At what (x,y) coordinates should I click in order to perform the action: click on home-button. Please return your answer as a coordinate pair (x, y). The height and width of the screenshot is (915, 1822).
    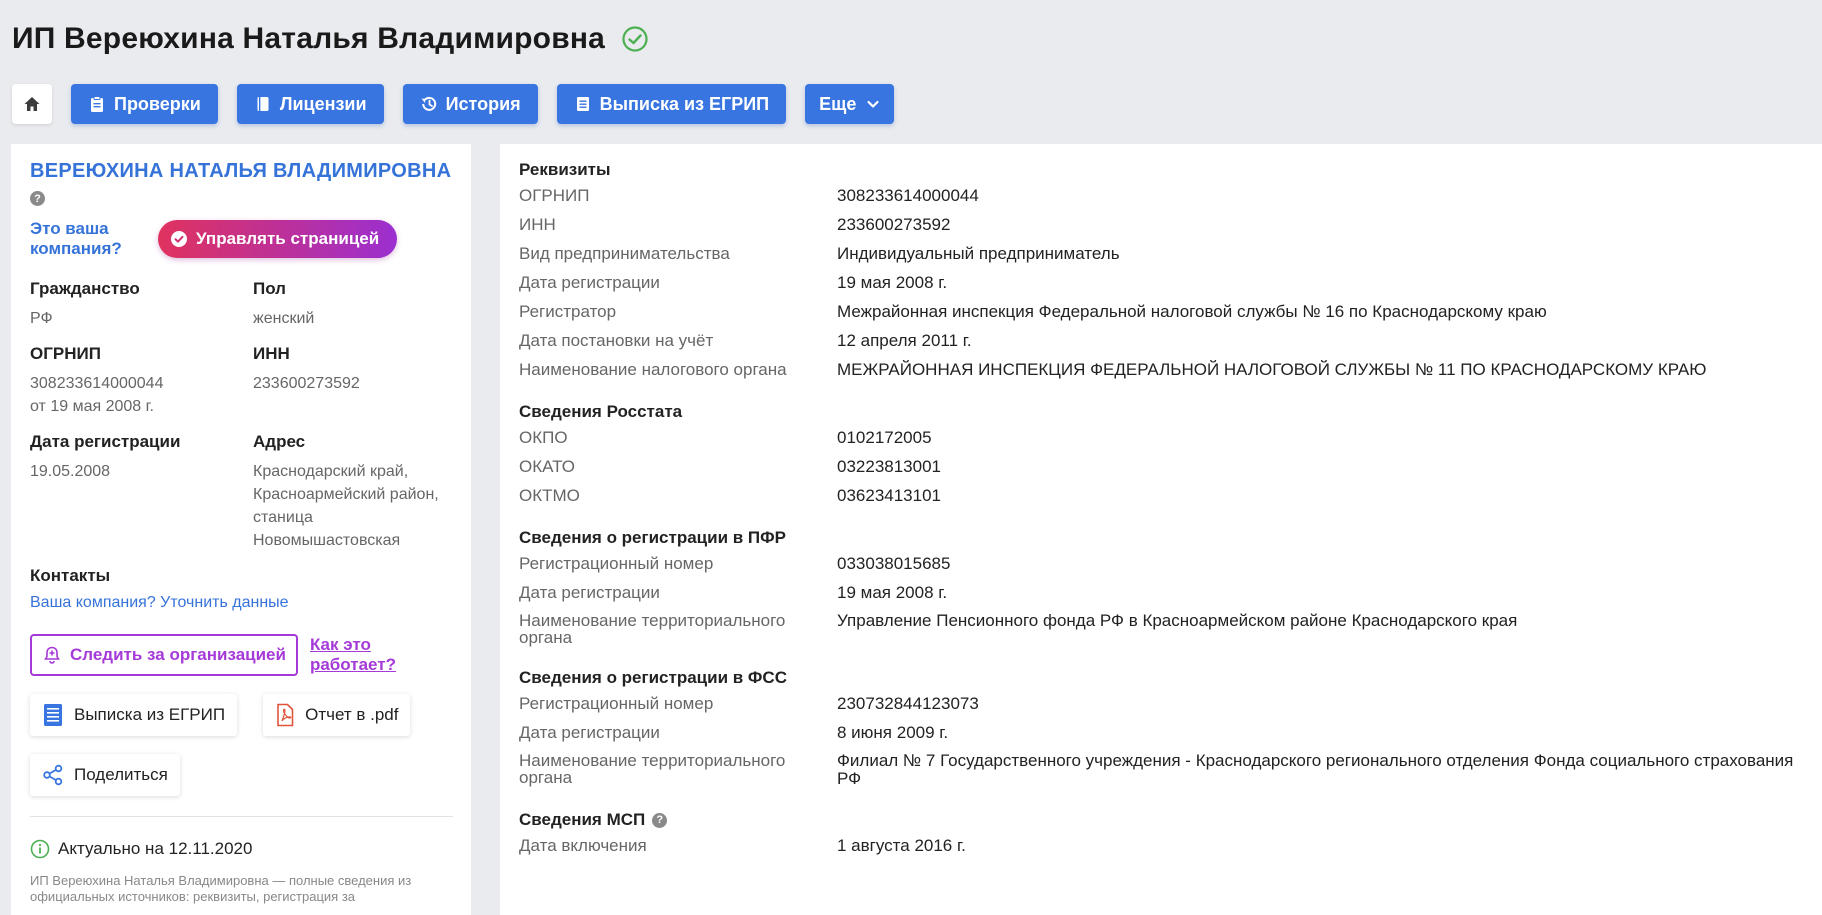
    Looking at the image, I should click on (32, 104).